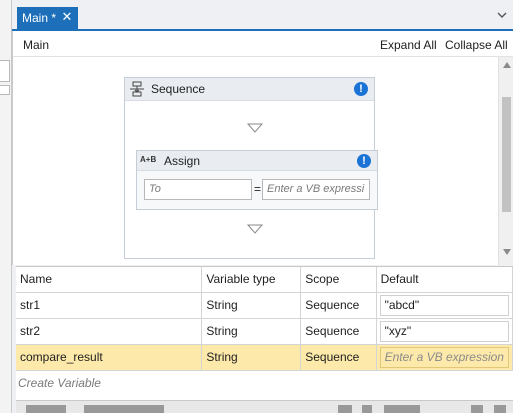  Describe the element at coordinates (257, 180) in the screenshot. I see `assign-activity: A+B Assign ! To = Enter a VB expressi` at that location.